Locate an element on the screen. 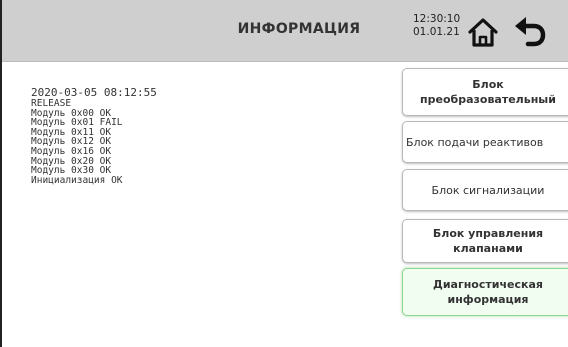 Image resolution: width=568 pixels, height=347 pixels. home-button is located at coordinates (483, 32).